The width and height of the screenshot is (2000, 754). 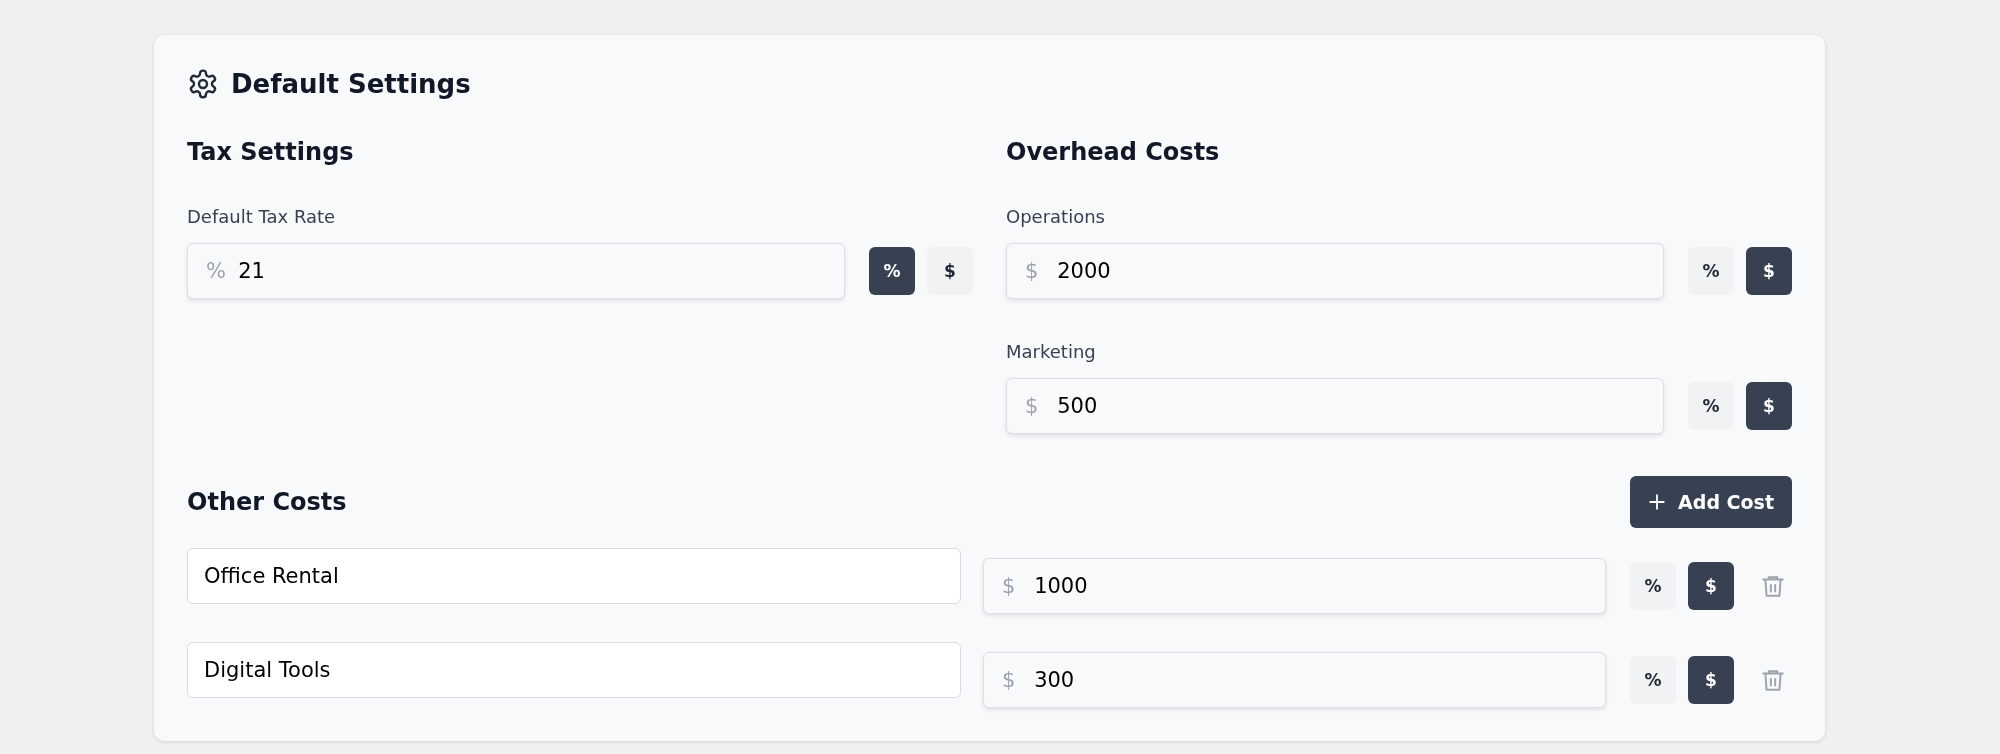 What do you see at coordinates (1056, 216) in the screenshot?
I see `field-label: Operations` at bounding box center [1056, 216].